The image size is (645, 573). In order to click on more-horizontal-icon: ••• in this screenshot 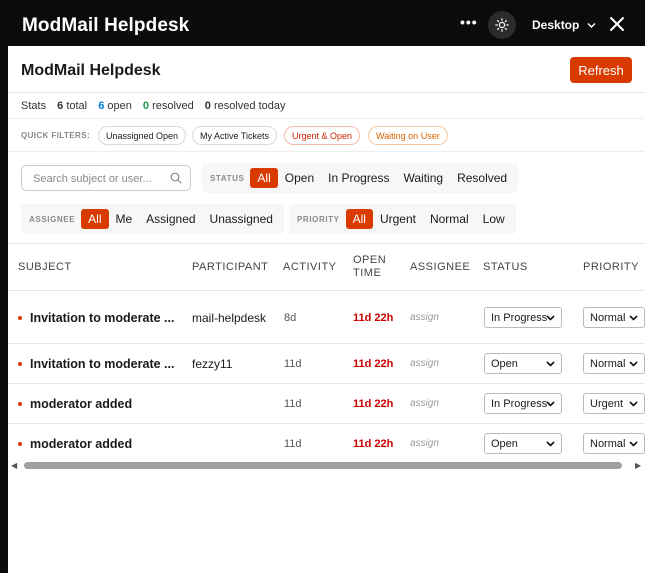, I will do `click(469, 22)`.